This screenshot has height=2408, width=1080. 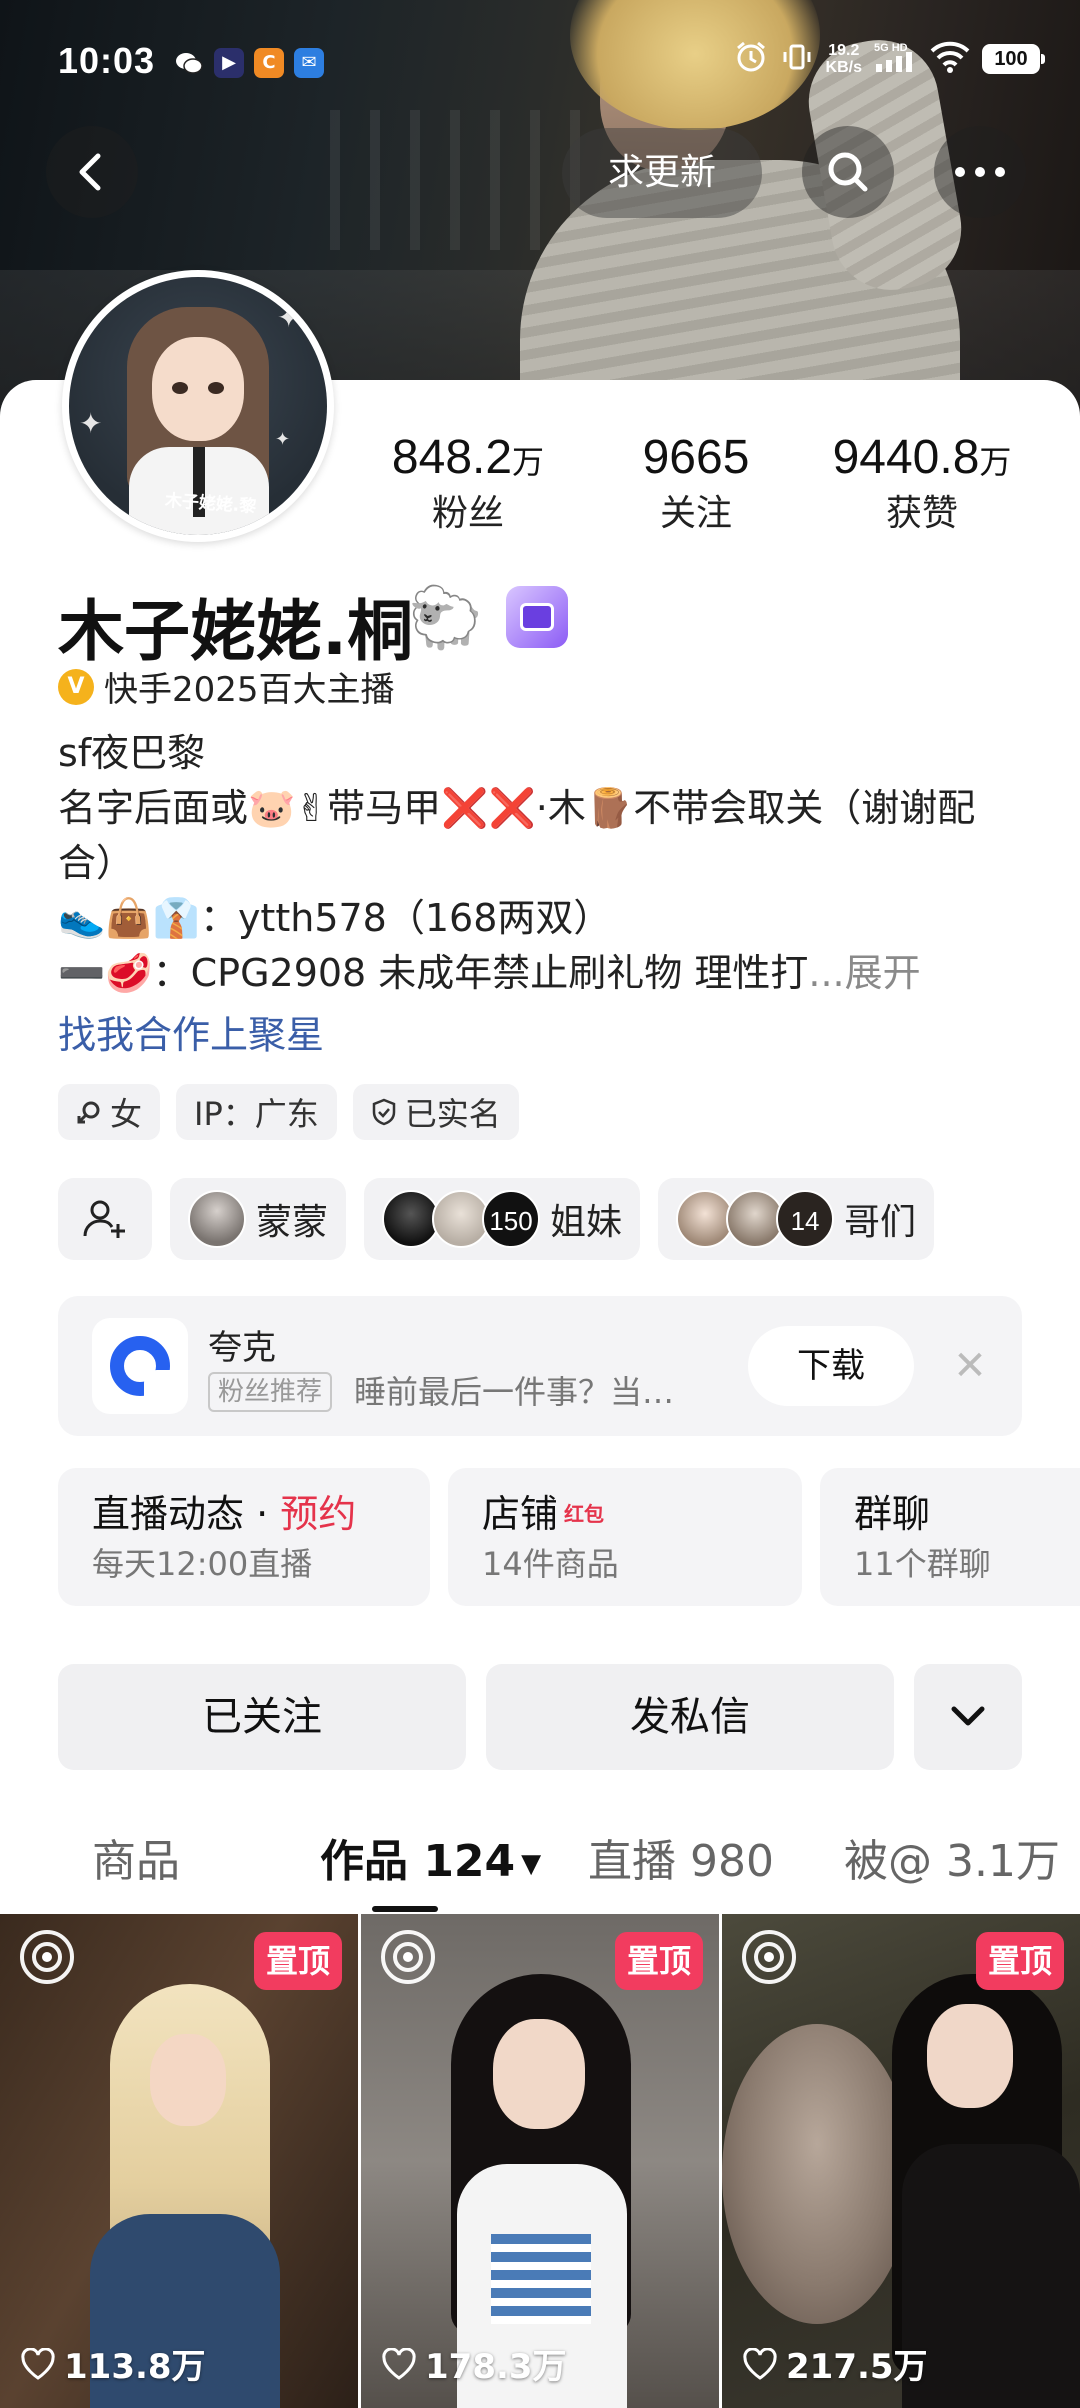 What do you see at coordinates (258, 1219) in the screenshot?
I see `group-chip-mengmeng: 蒙蒙` at bounding box center [258, 1219].